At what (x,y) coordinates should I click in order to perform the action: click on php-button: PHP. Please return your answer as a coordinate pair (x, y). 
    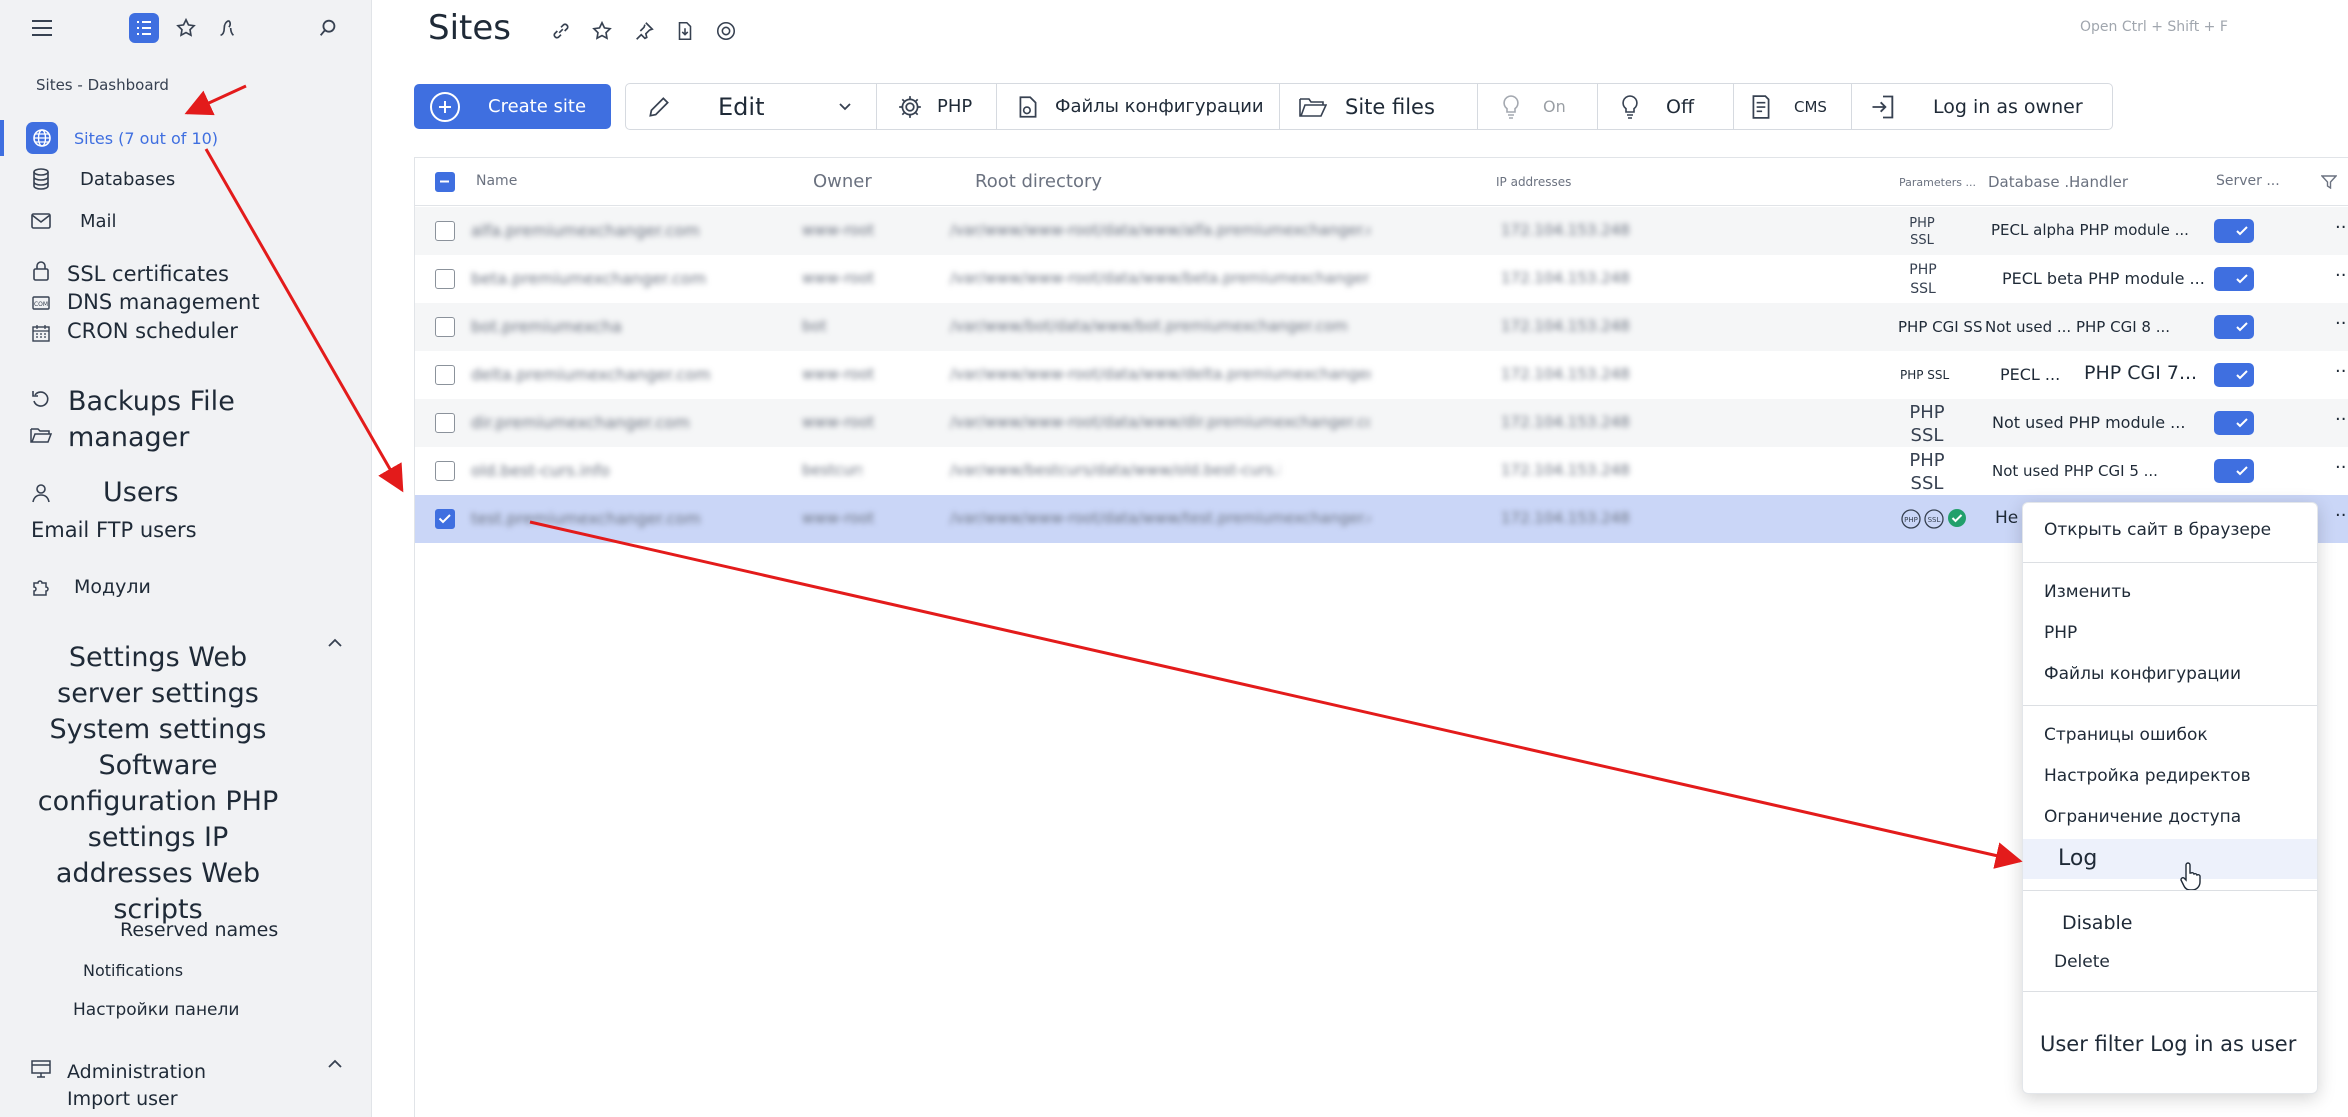
    Looking at the image, I should click on (934, 106).